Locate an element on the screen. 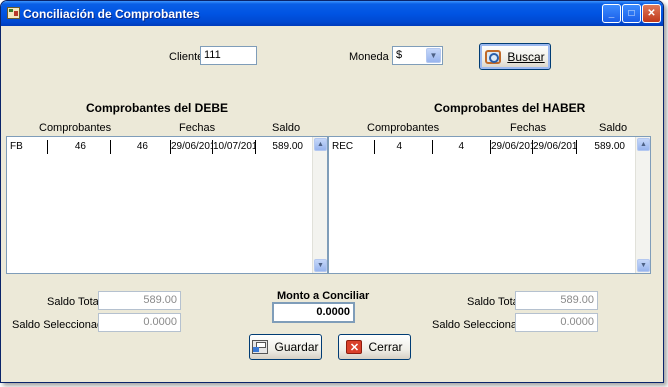 This screenshot has height=387, width=668. maximize-button: □ is located at coordinates (631, 13).